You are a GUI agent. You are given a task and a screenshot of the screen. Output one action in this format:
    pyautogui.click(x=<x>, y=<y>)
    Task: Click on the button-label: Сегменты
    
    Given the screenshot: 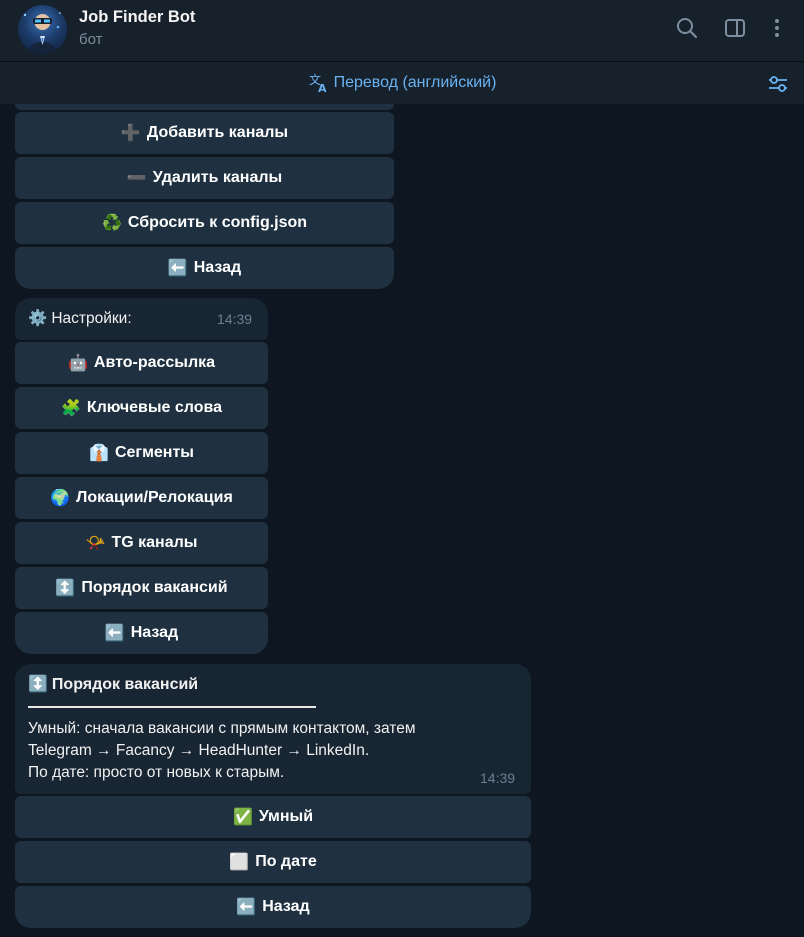 What is the action you would take?
    pyautogui.click(x=154, y=452)
    